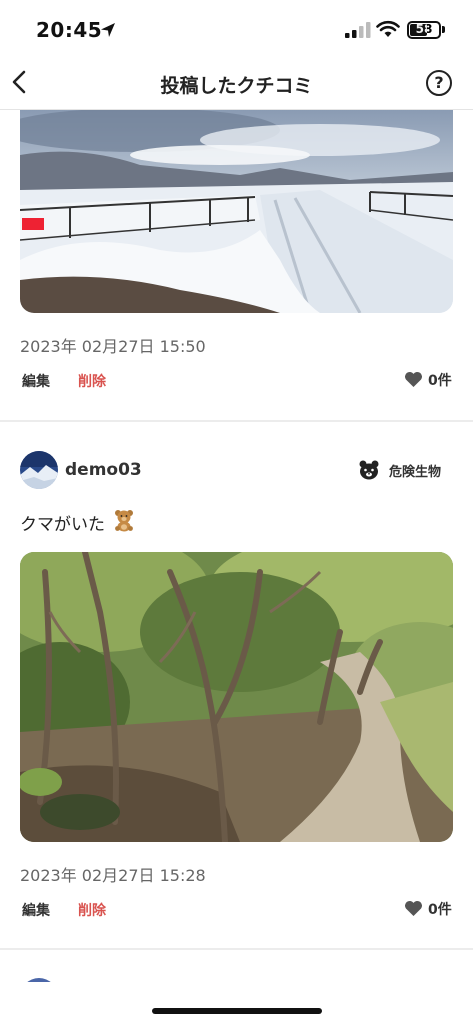  What do you see at coordinates (113, 346) in the screenshot?
I see `post-date: 2023年 02月27日 15:50` at bounding box center [113, 346].